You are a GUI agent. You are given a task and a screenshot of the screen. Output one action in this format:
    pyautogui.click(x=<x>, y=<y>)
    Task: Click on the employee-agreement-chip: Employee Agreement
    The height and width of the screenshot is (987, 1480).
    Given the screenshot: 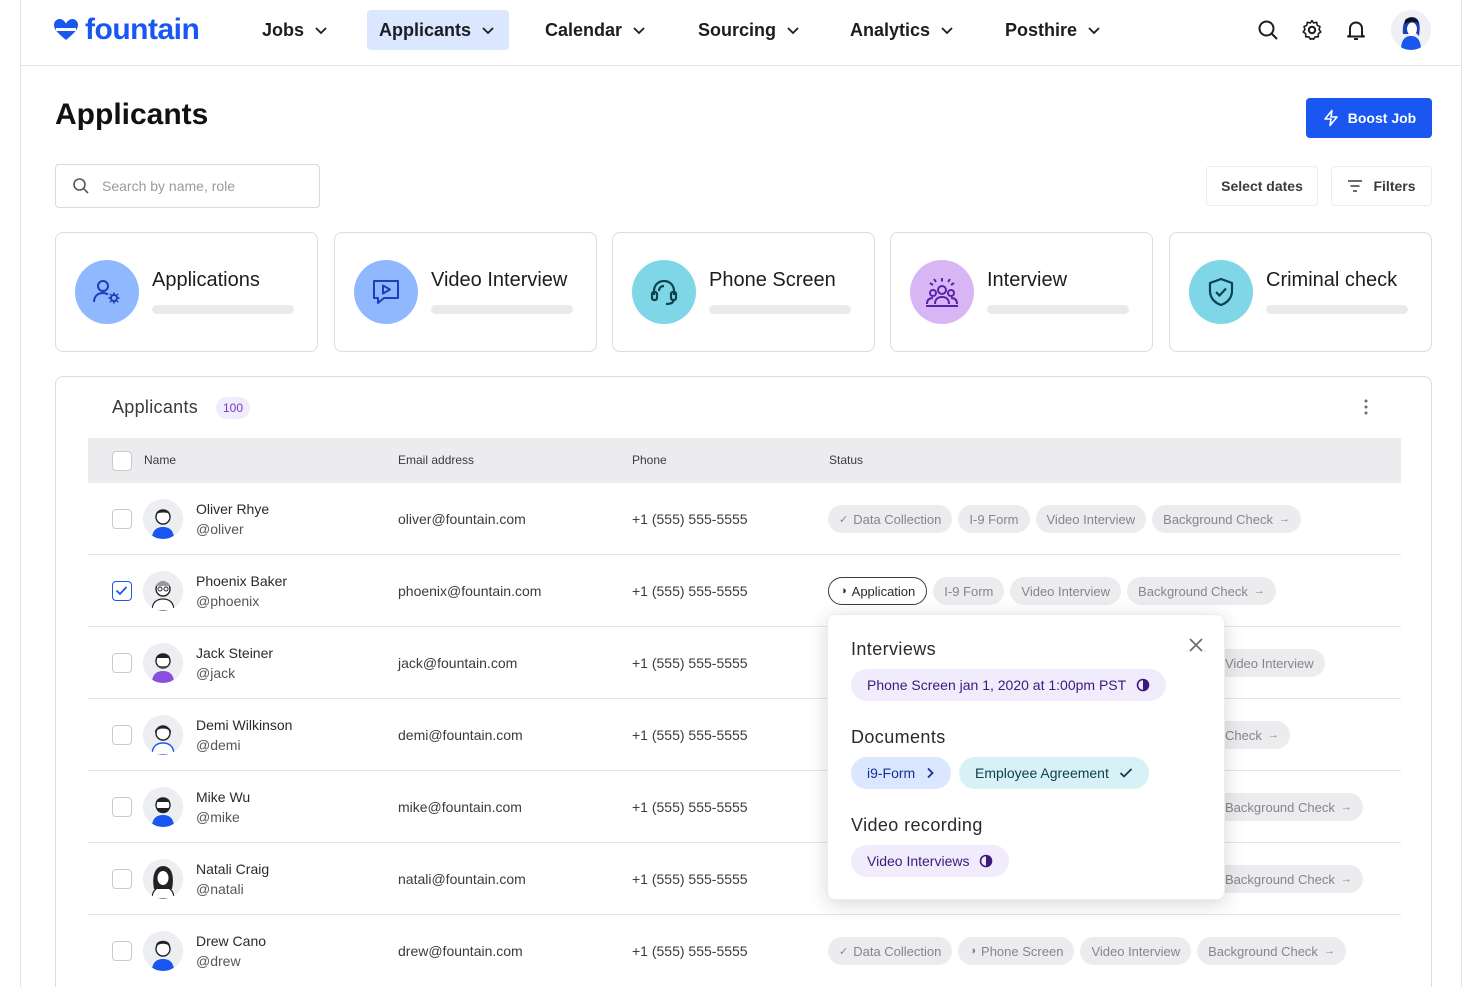 What is the action you would take?
    pyautogui.click(x=1054, y=773)
    